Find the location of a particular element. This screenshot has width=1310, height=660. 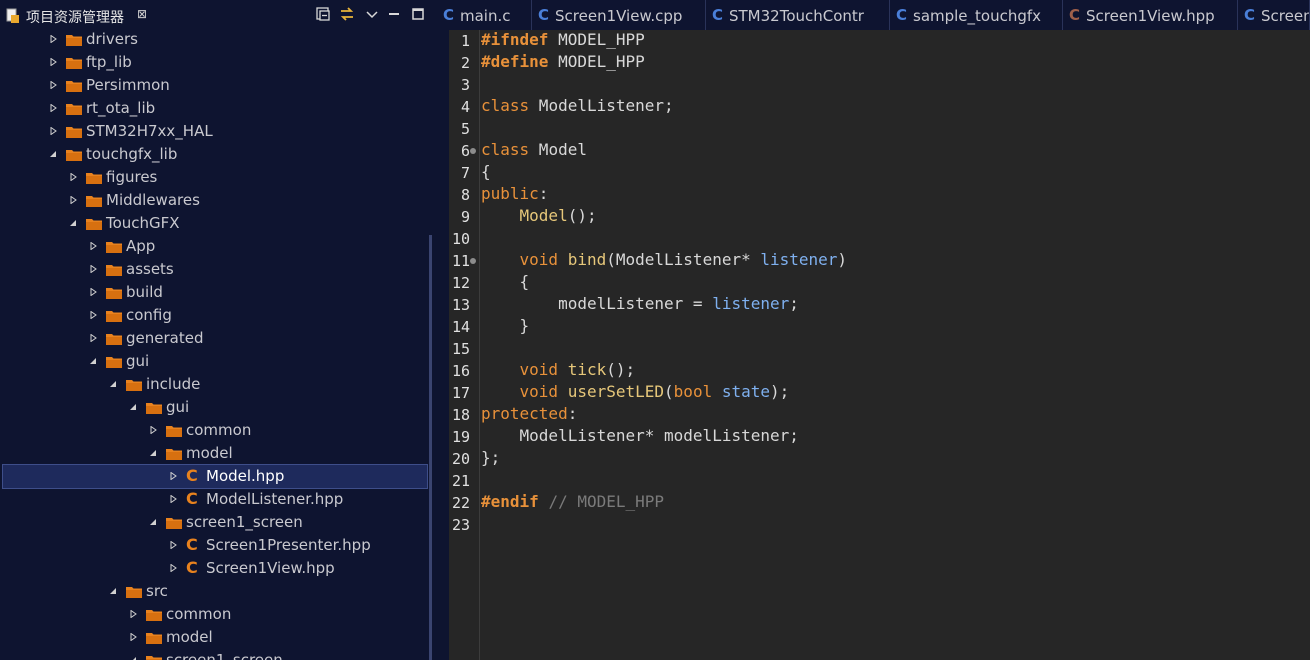

maximize-icon is located at coordinates (418, 14).